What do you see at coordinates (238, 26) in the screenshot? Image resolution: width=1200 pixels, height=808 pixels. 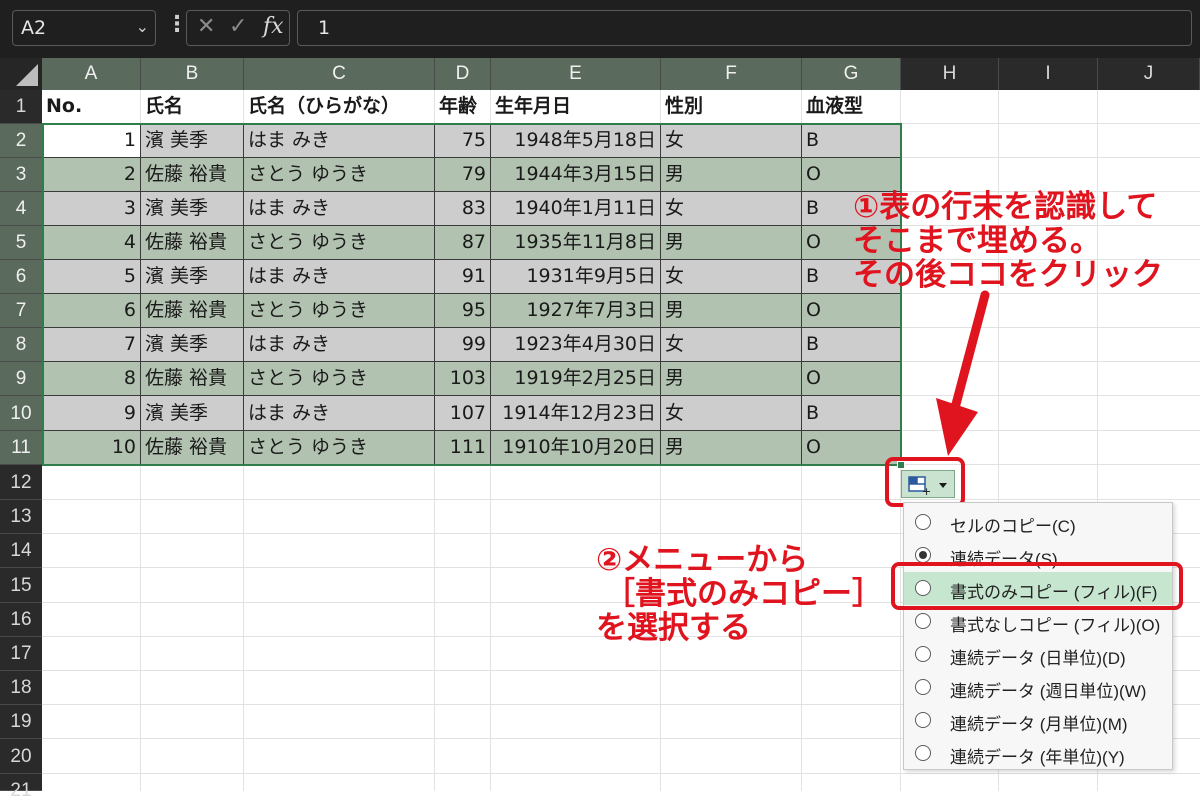 I see `enter-icon: ✓` at bounding box center [238, 26].